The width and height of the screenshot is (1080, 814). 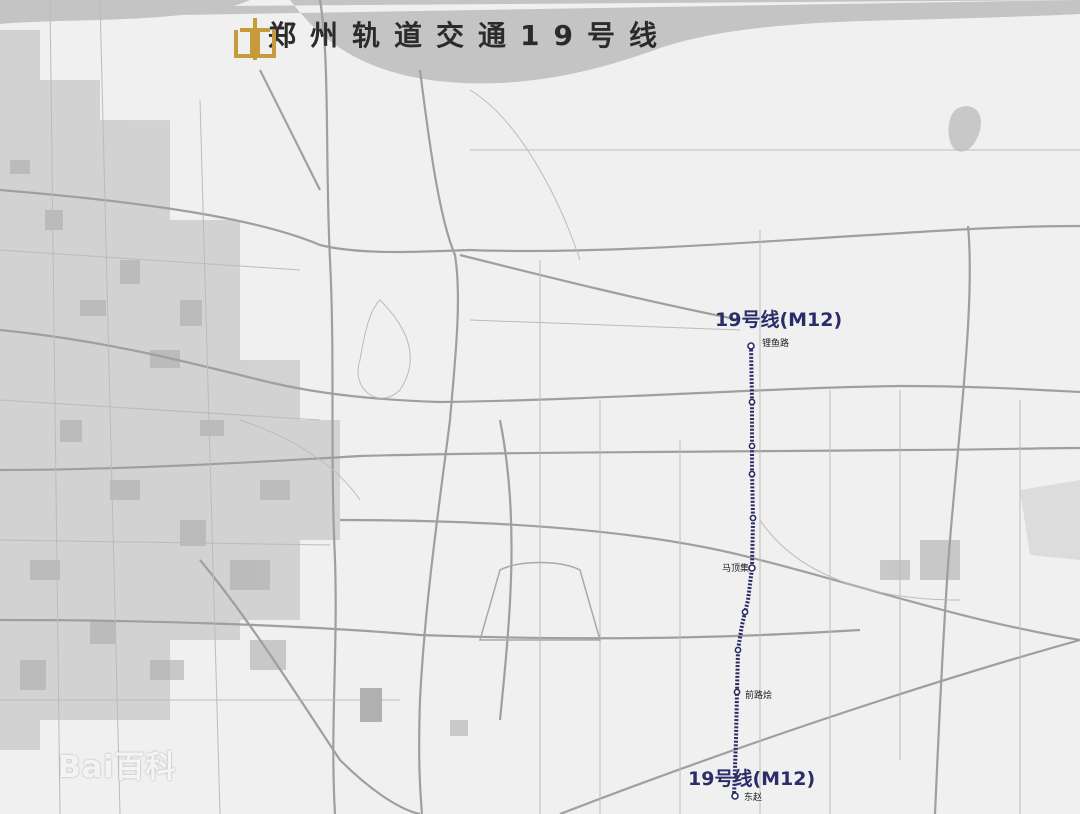 I want to click on station-south-mid, so click(x=737, y=692).